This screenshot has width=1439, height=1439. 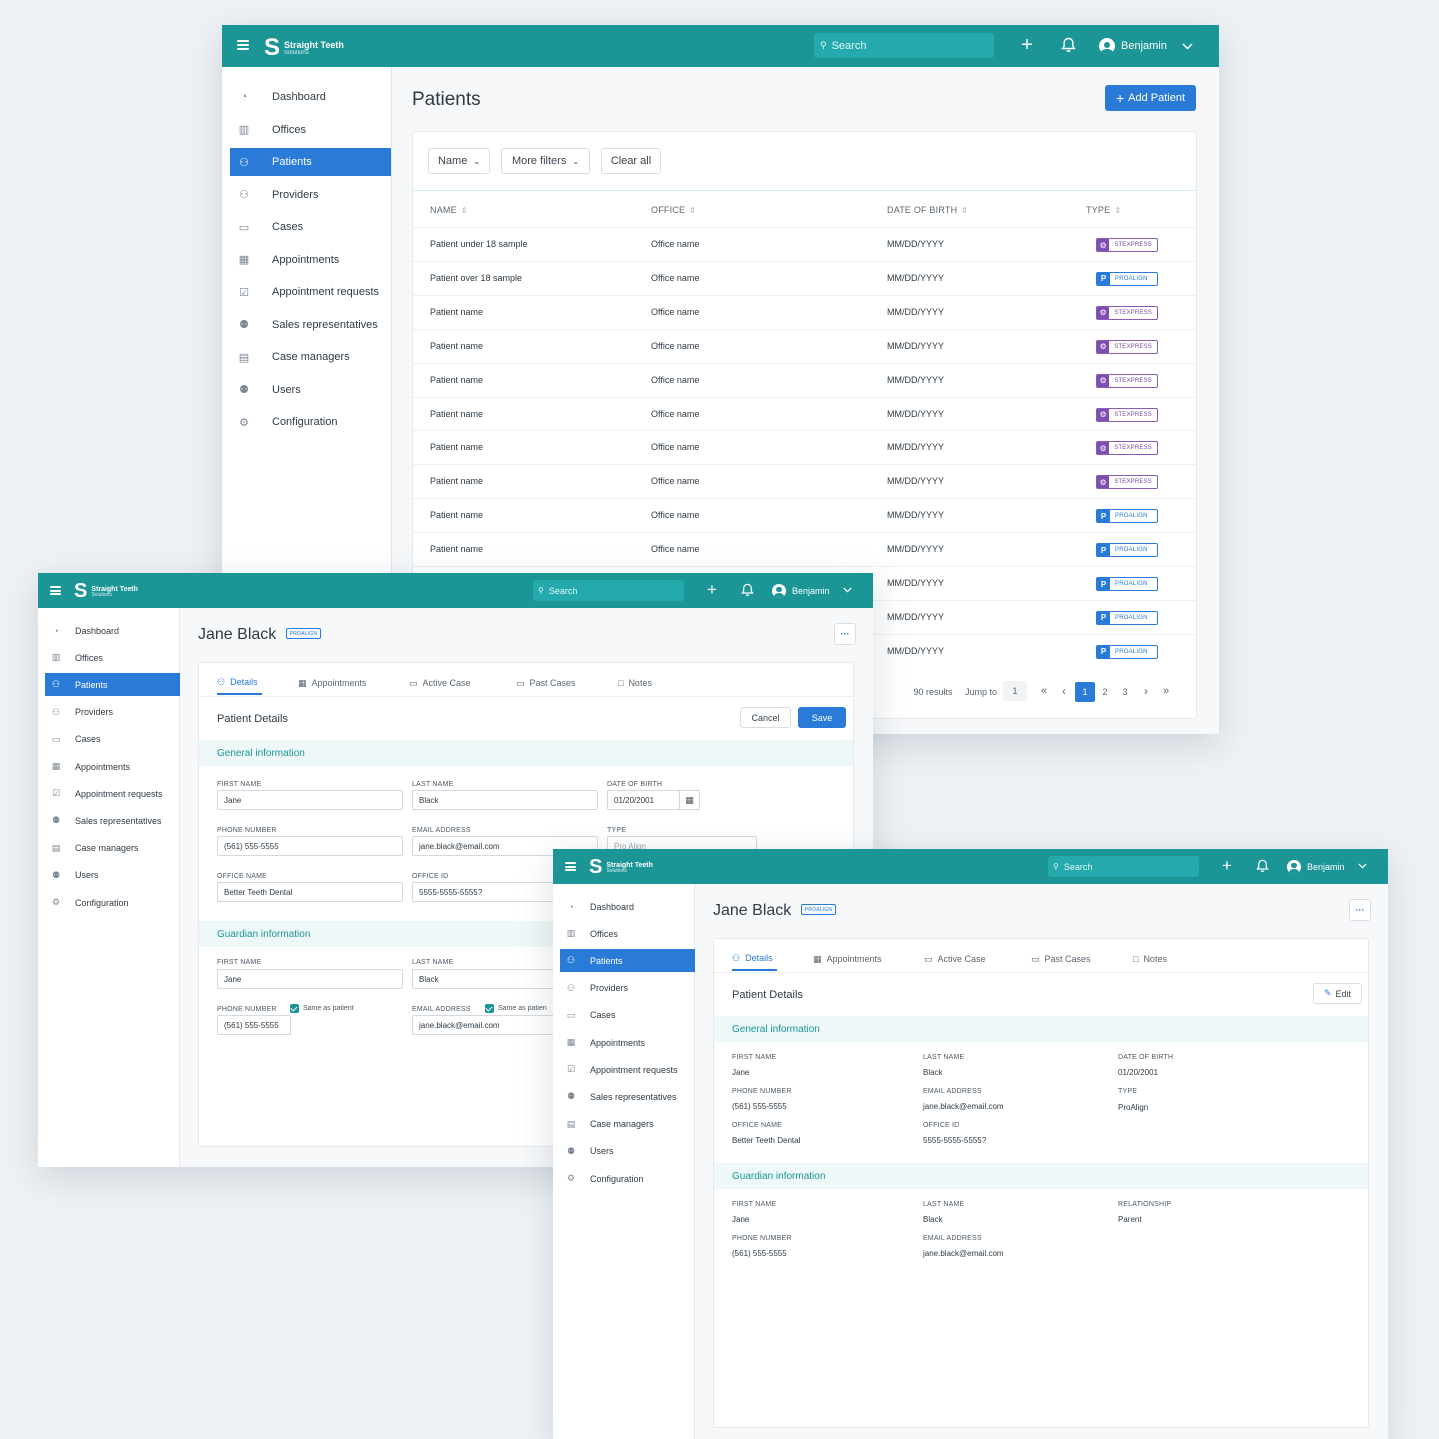 I want to click on next-page-icon: ›, so click(x=1146, y=691).